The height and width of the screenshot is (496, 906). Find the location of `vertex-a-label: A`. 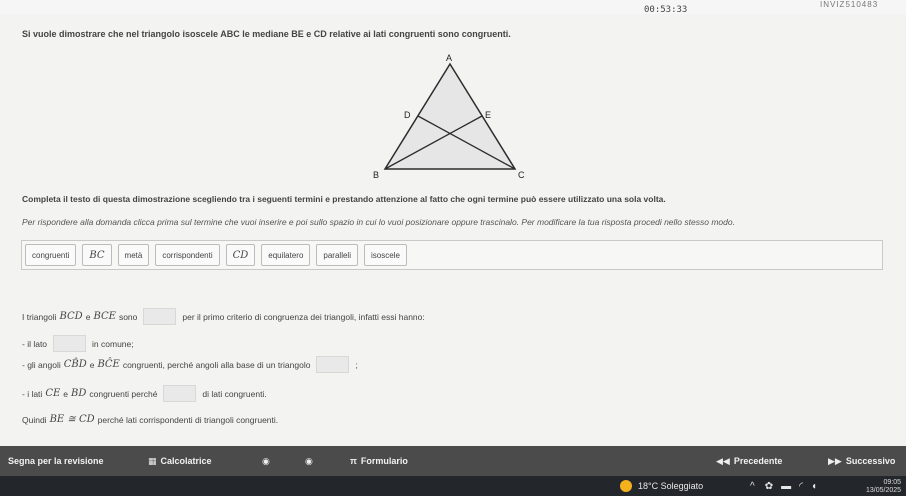

vertex-a-label: A is located at coordinates (449, 58).